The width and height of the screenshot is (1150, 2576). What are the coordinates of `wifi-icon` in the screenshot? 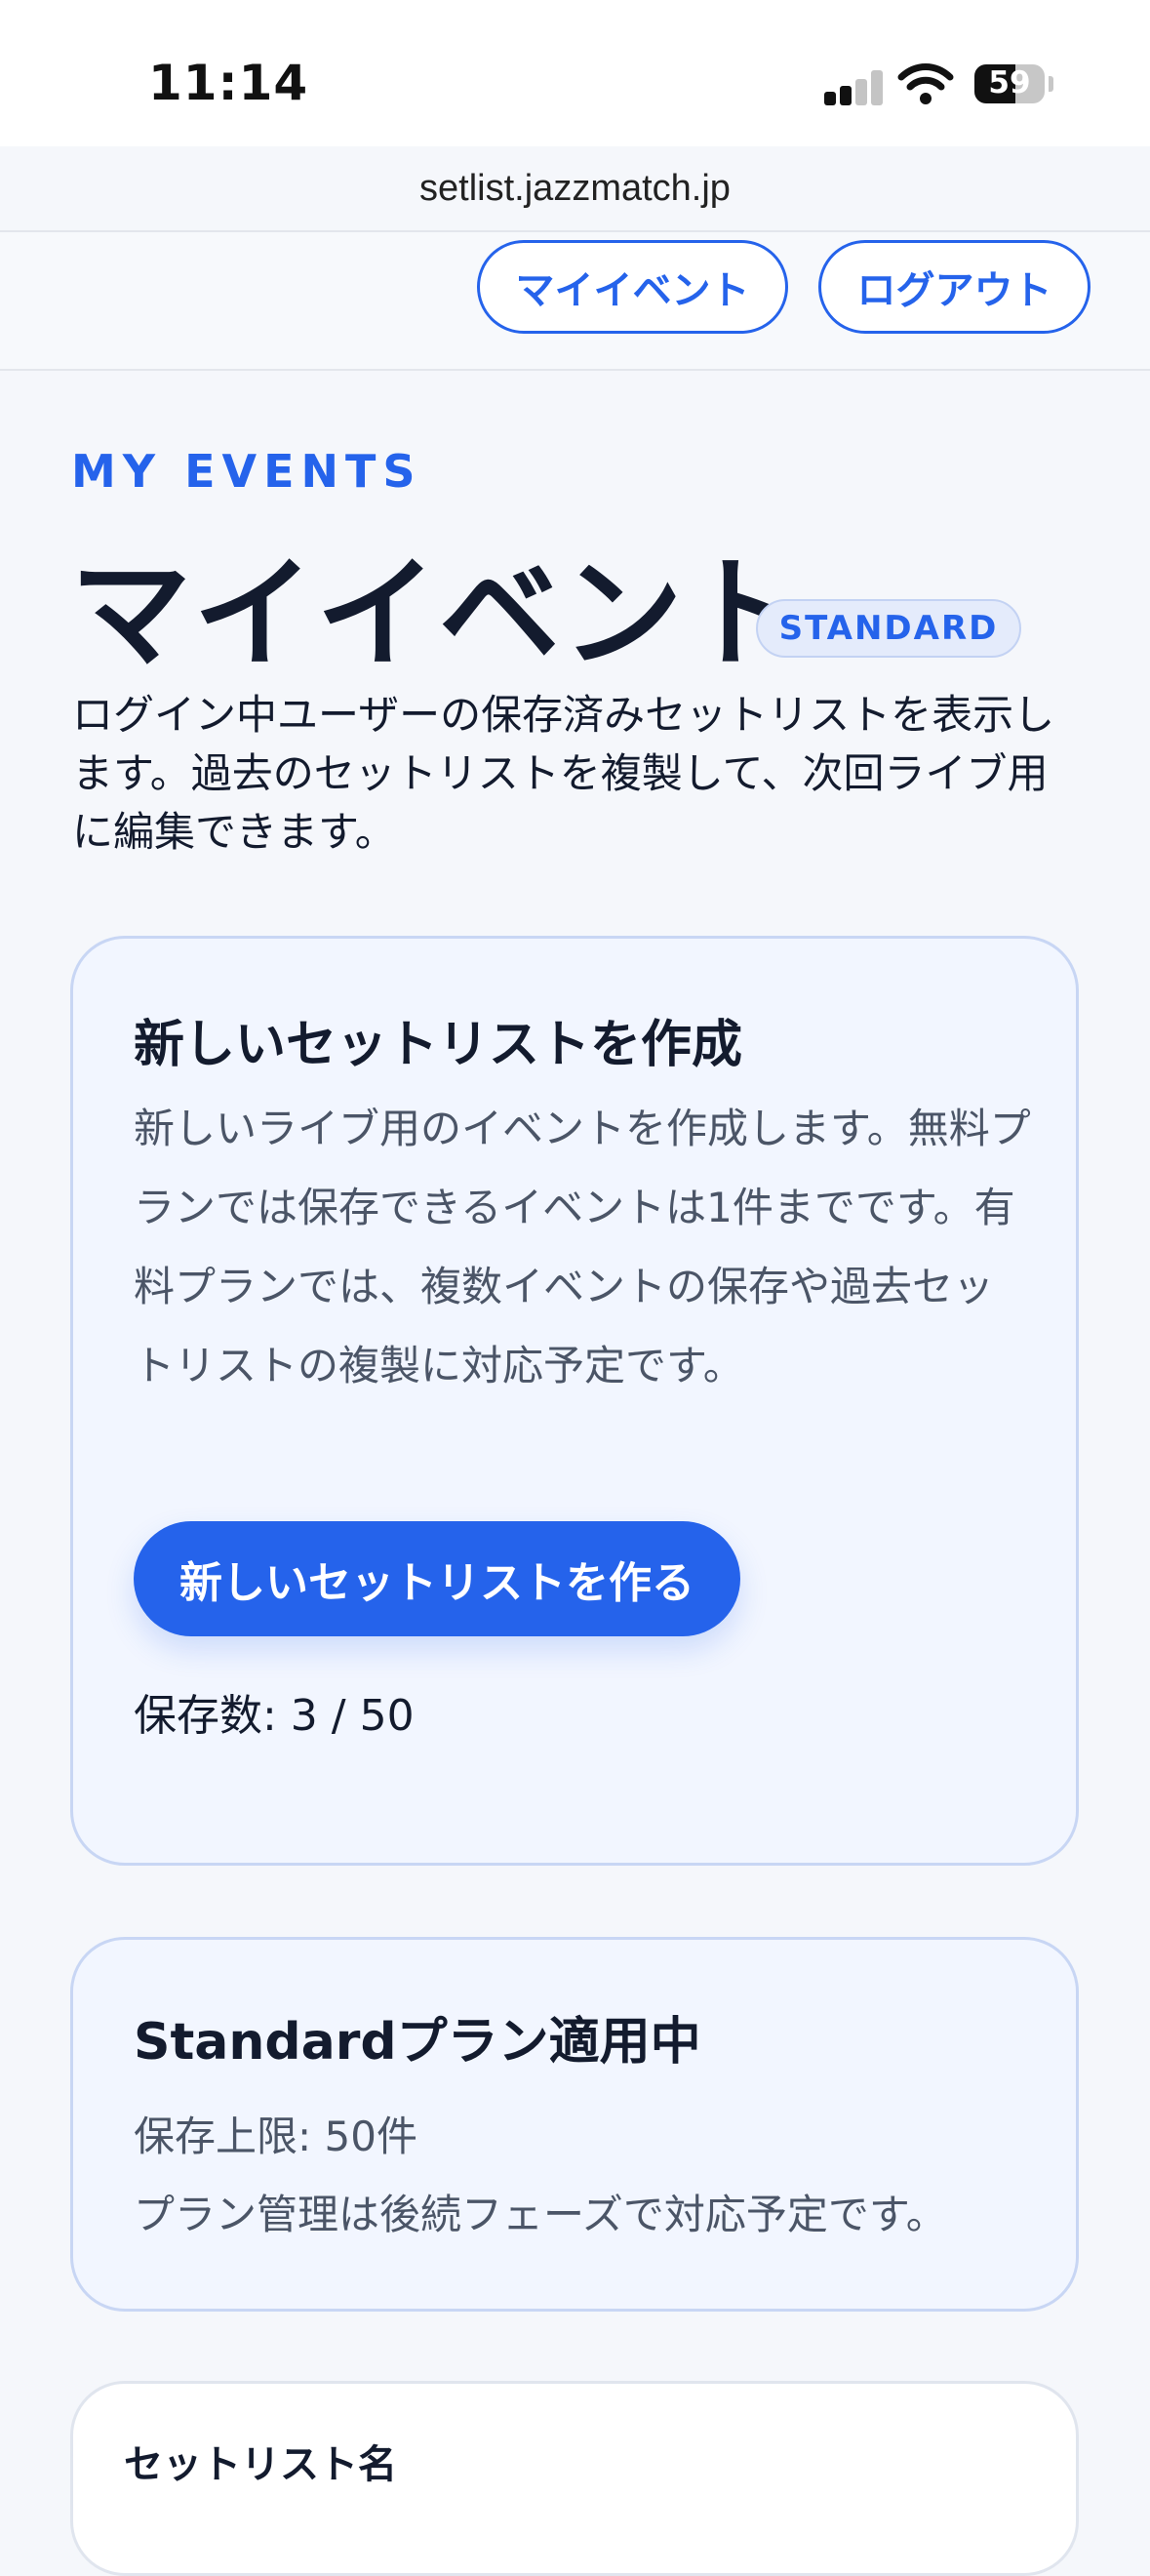 It's located at (925, 83).